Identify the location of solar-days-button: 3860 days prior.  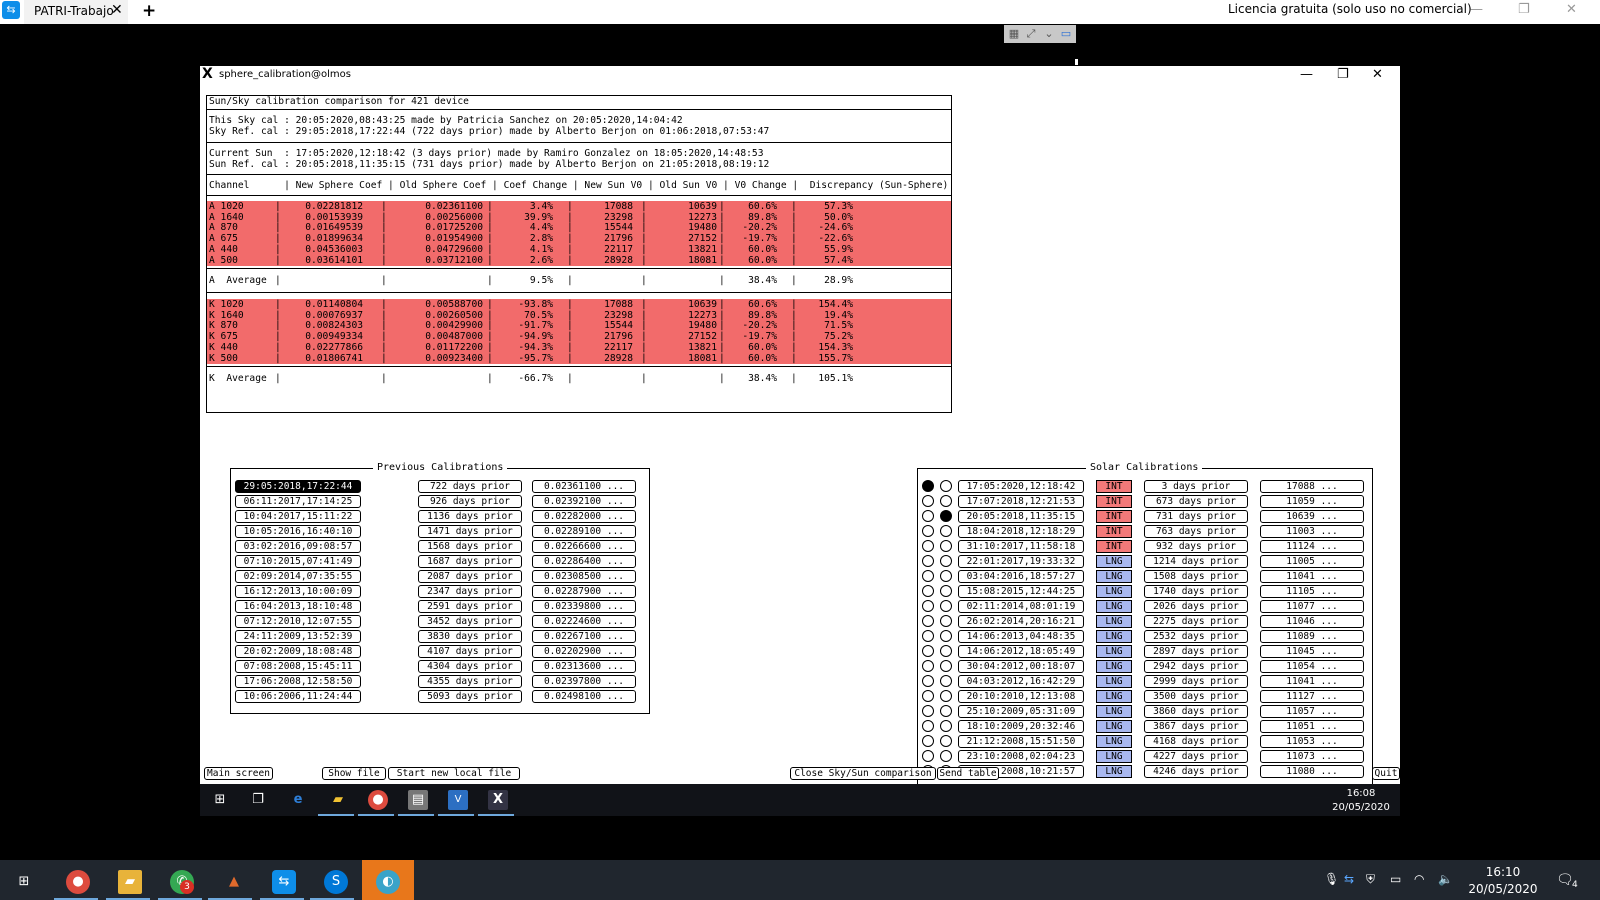
(1196, 711).